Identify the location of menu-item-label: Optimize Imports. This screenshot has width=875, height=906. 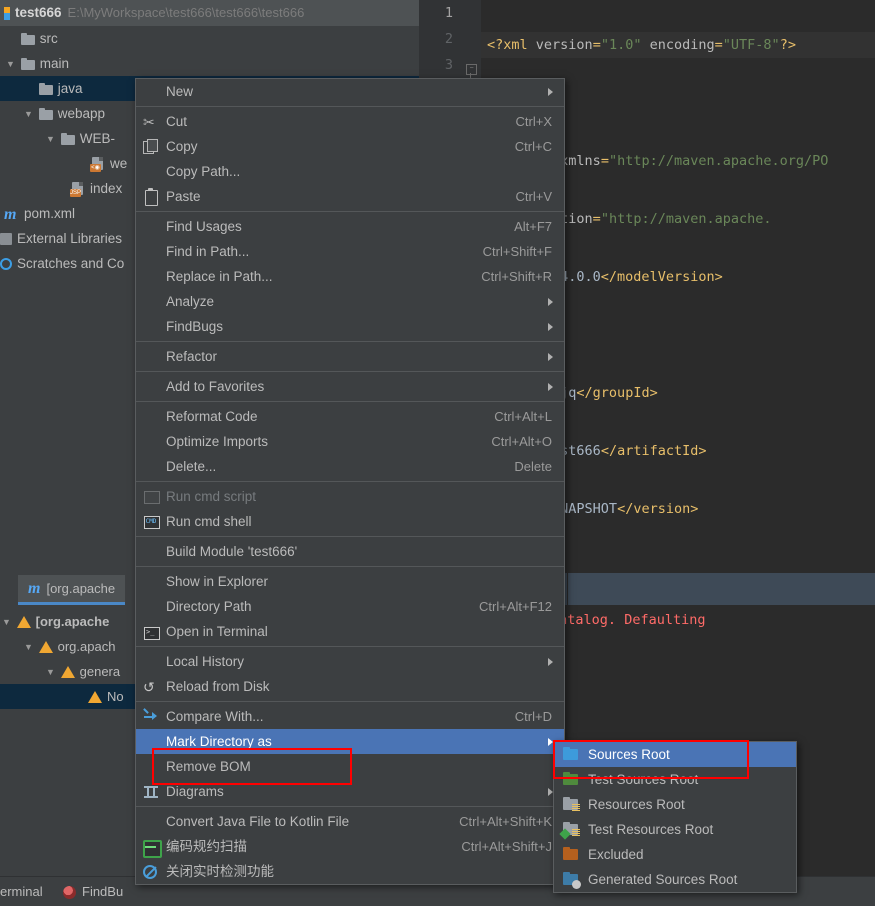
(217, 441).